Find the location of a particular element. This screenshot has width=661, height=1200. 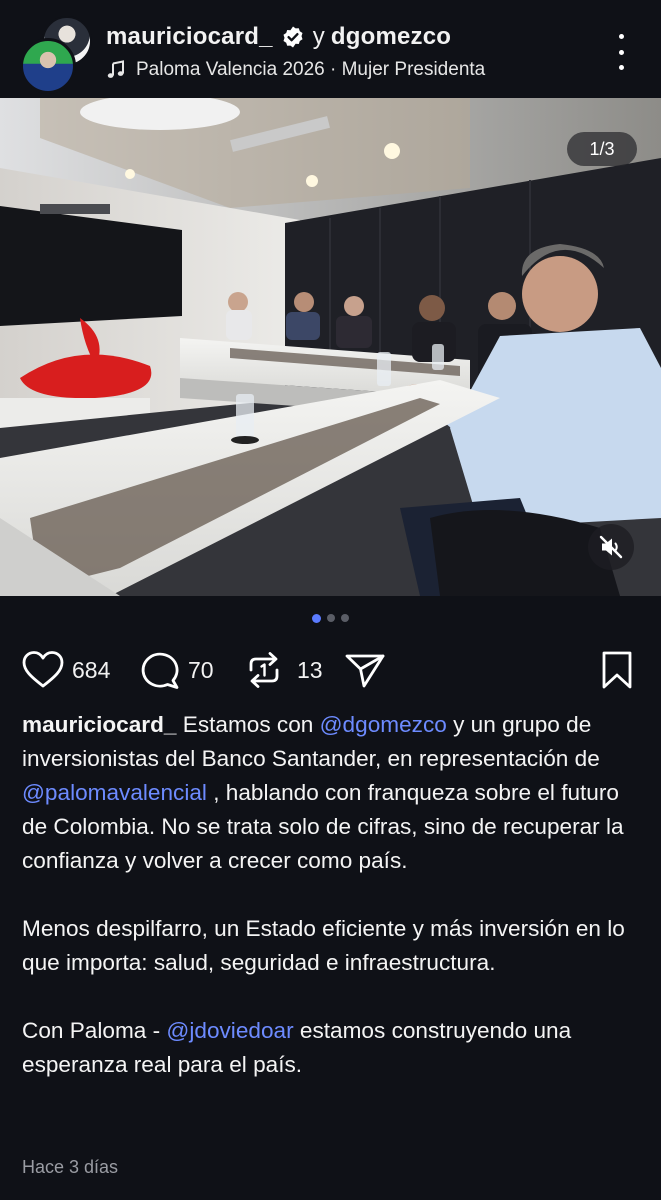

like-count: 684 is located at coordinates (91, 669).